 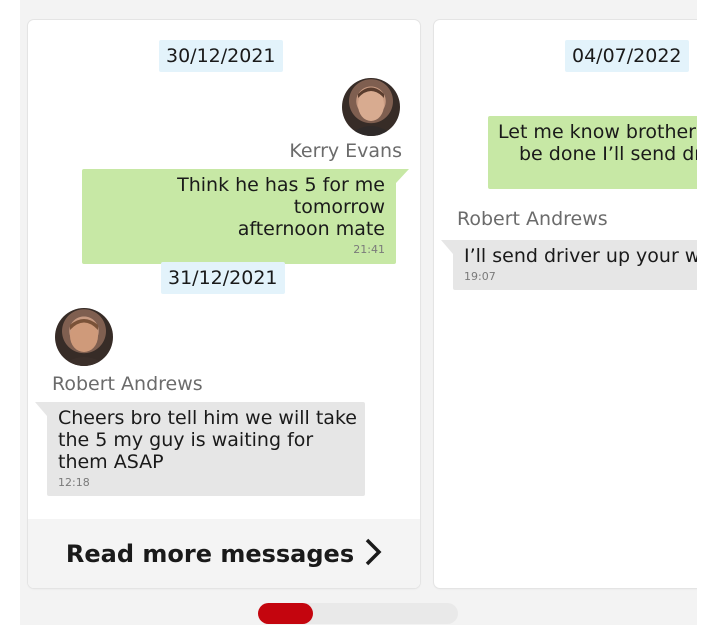 What do you see at coordinates (311, 229) in the screenshot?
I see `message-text-line: afternoon mate` at bounding box center [311, 229].